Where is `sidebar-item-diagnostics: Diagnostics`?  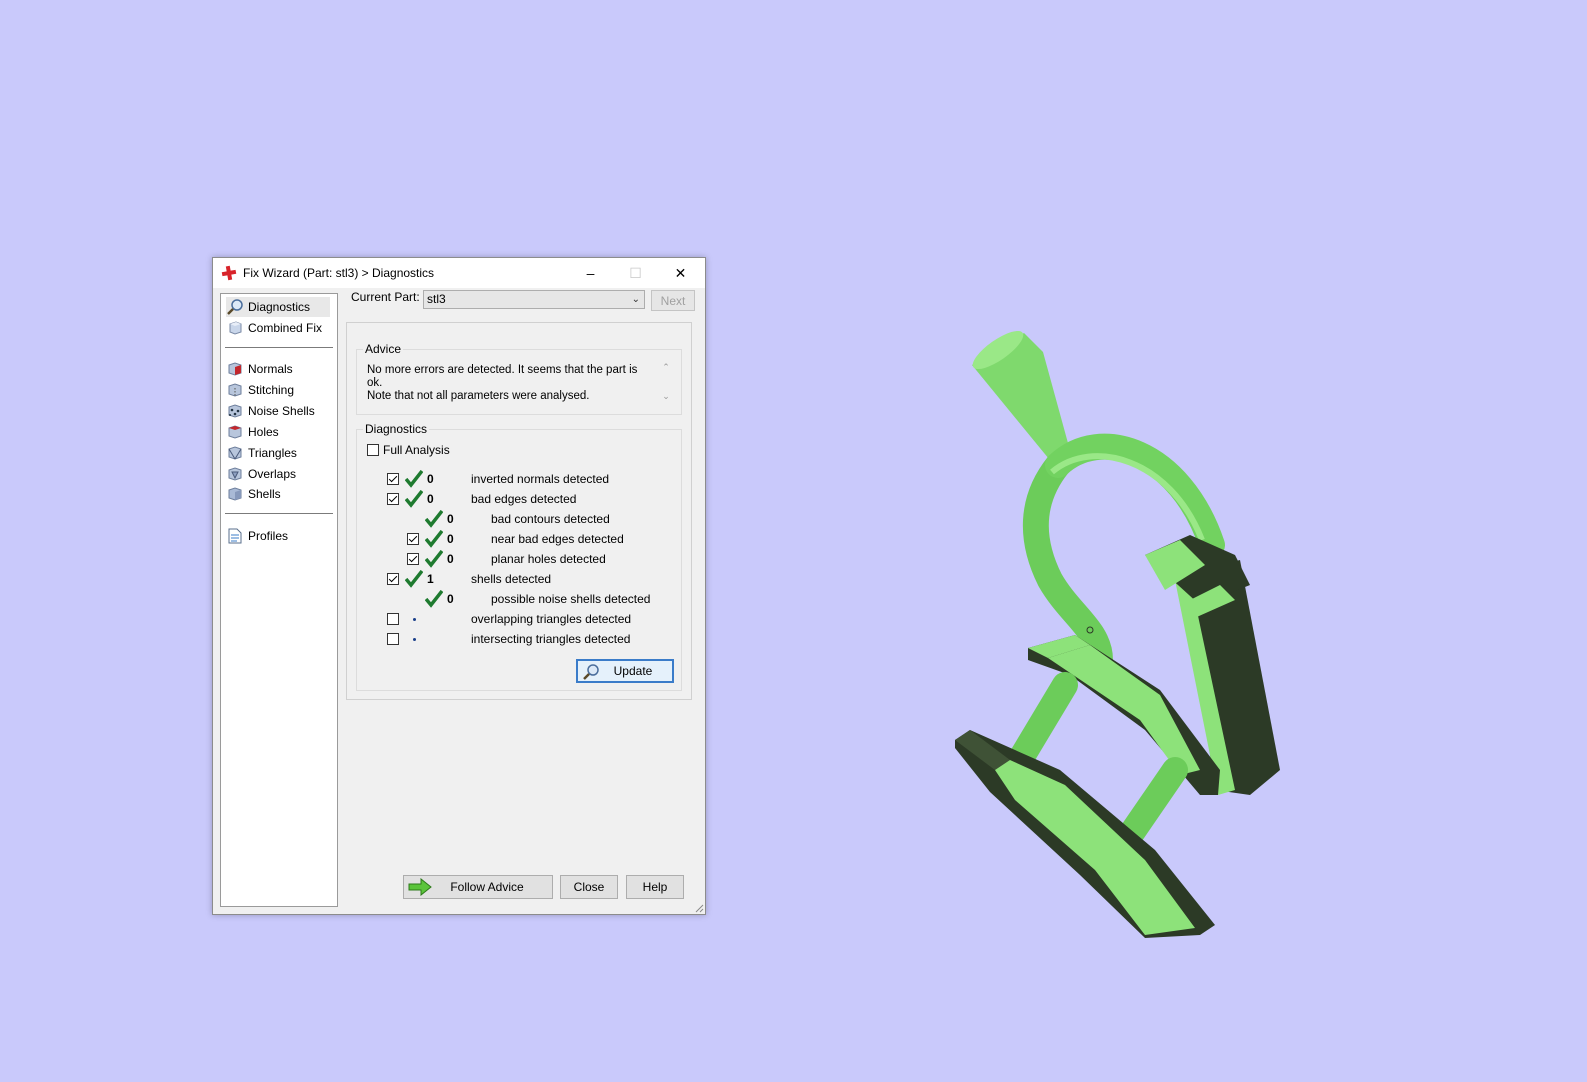 sidebar-item-diagnostics: Diagnostics is located at coordinates (278, 307).